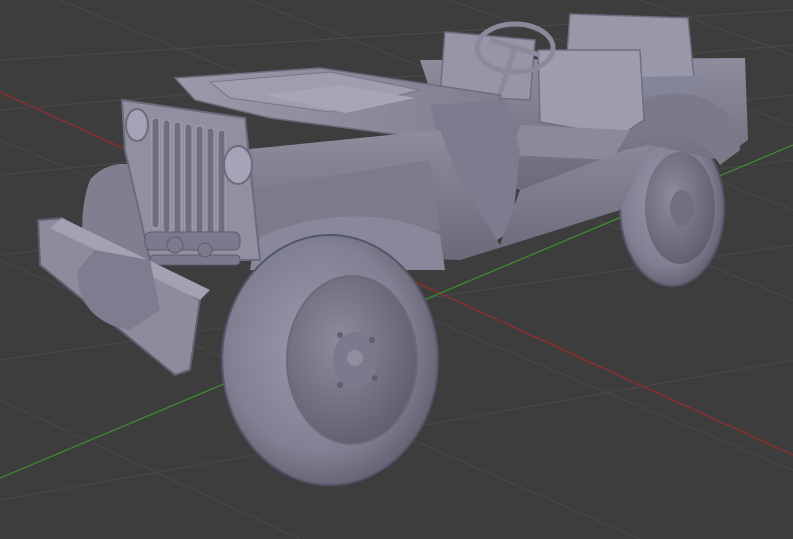  I want to click on headlight-right, so click(238, 165).